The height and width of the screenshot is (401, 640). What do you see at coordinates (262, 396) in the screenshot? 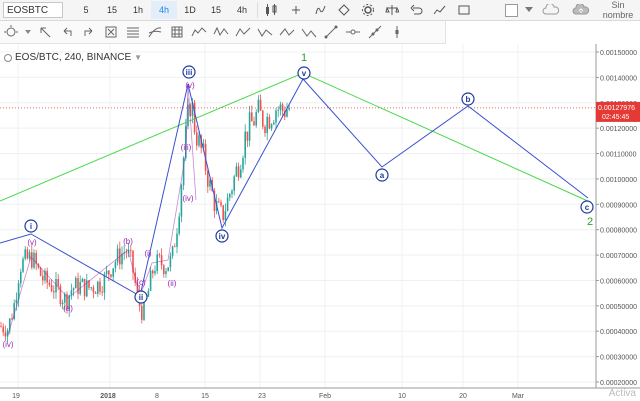
I see `time-axis-label: 23` at bounding box center [262, 396].